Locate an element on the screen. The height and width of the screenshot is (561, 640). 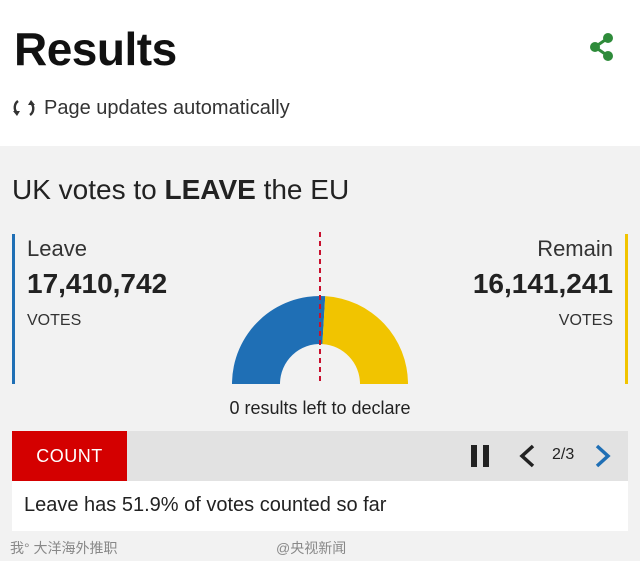
ticker-message-box: Leave has 51.9% of votes counted so far is located at coordinates (320, 506).